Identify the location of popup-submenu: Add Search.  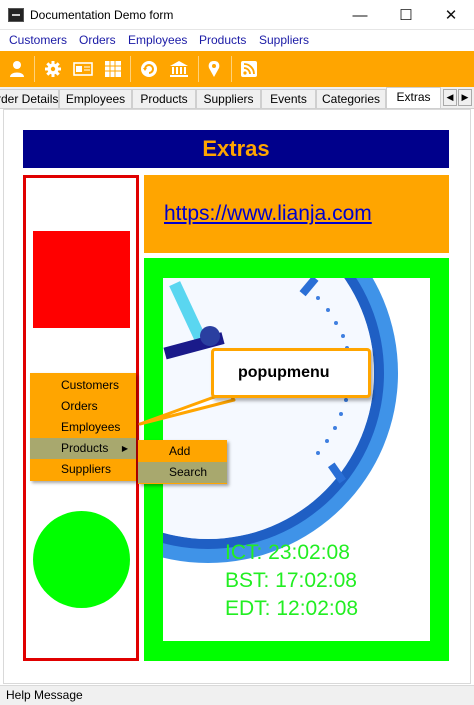
(182, 462).